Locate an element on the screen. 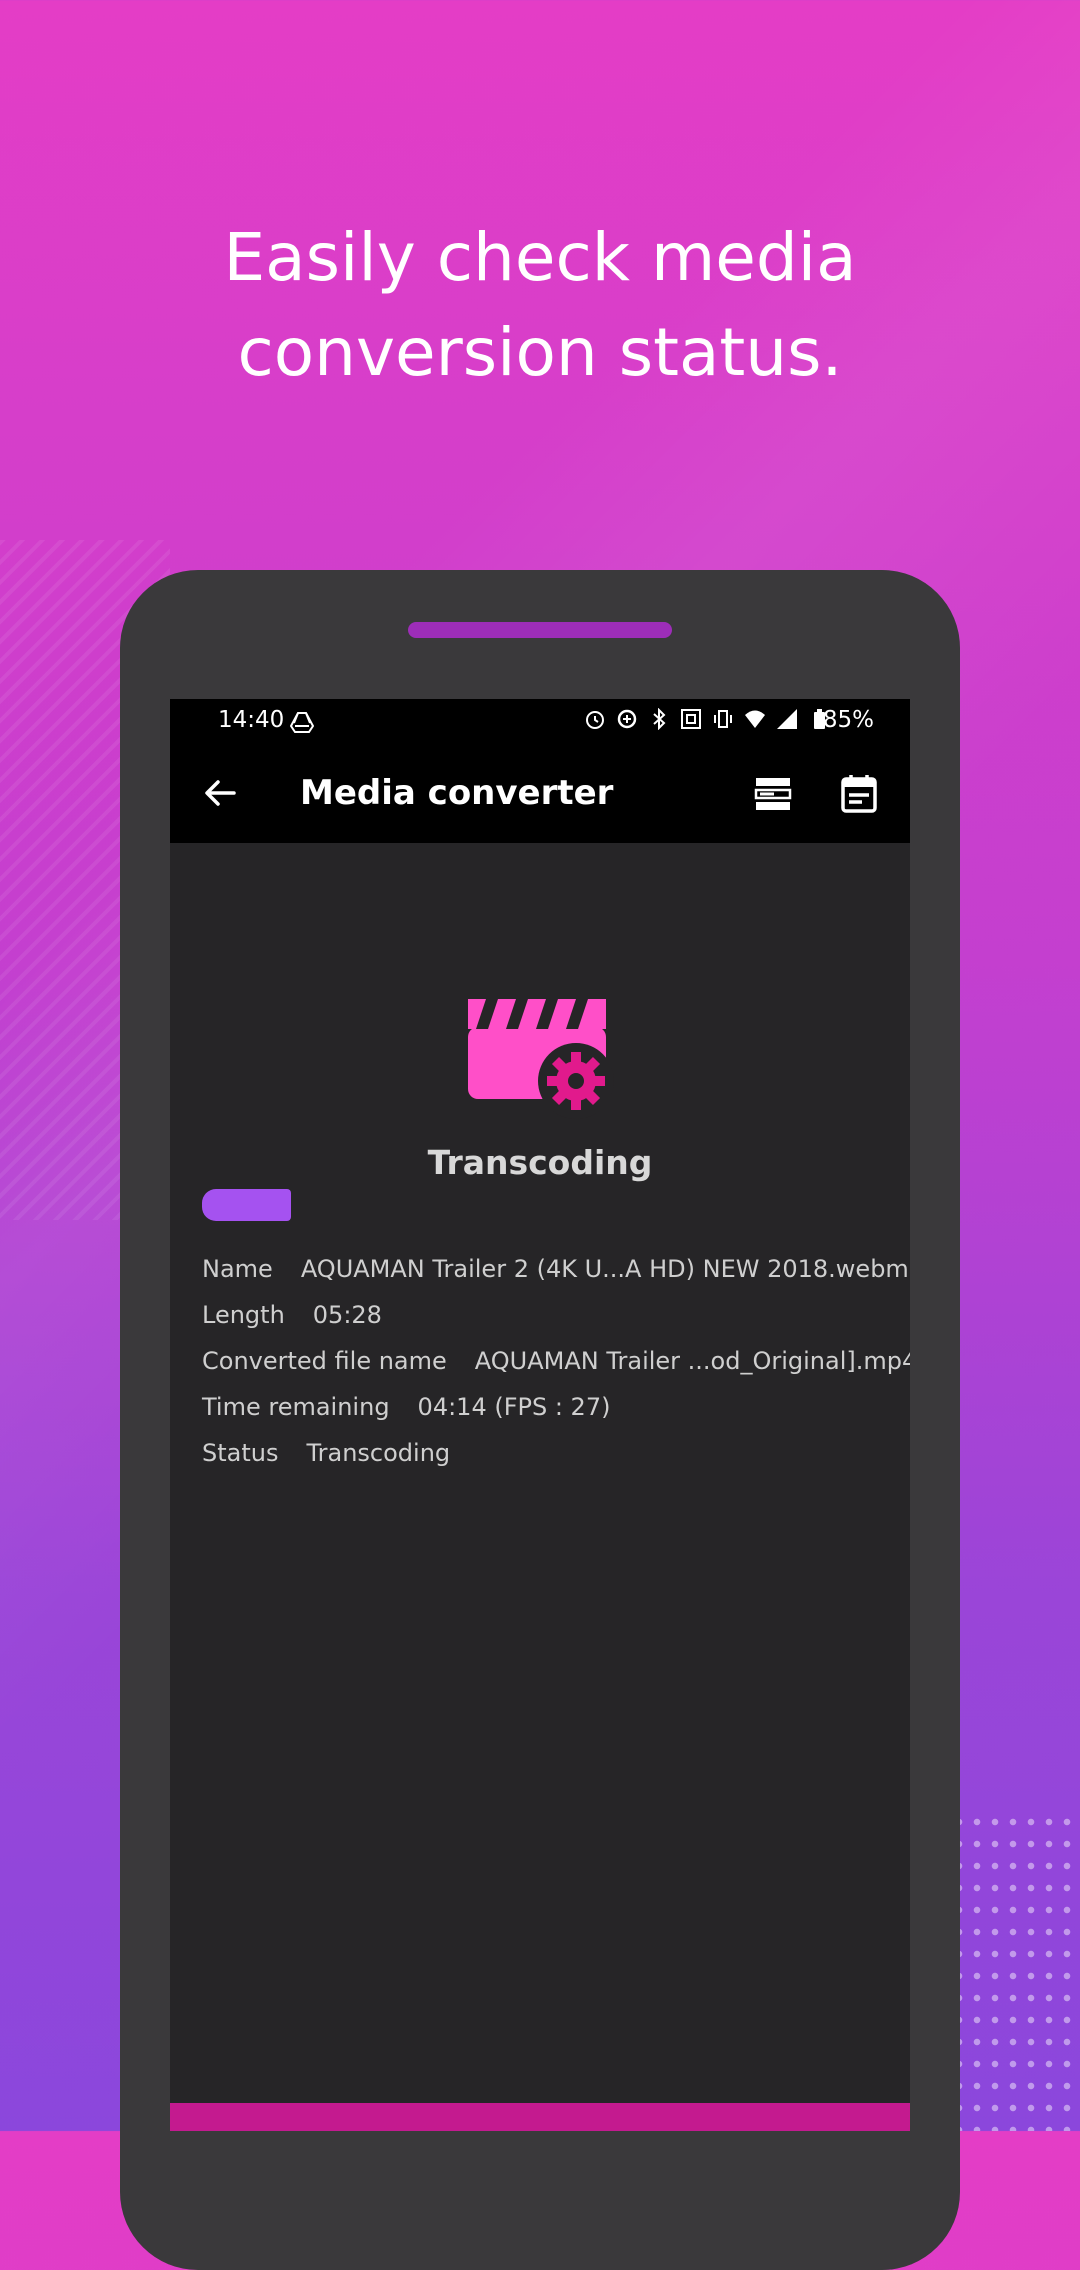 This screenshot has height=2270, width=1080. data-saver-icon is located at coordinates (627, 719).